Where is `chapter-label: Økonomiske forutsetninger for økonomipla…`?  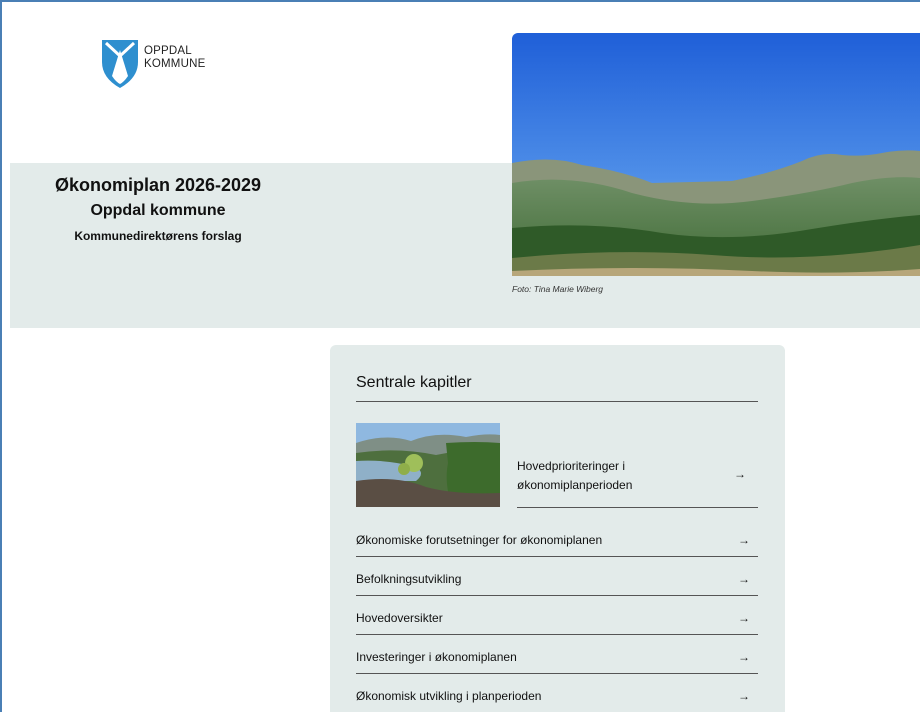 chapter-label: Økonomiske forutsetninger for økonomipla… is located at coordinates (479, 540).